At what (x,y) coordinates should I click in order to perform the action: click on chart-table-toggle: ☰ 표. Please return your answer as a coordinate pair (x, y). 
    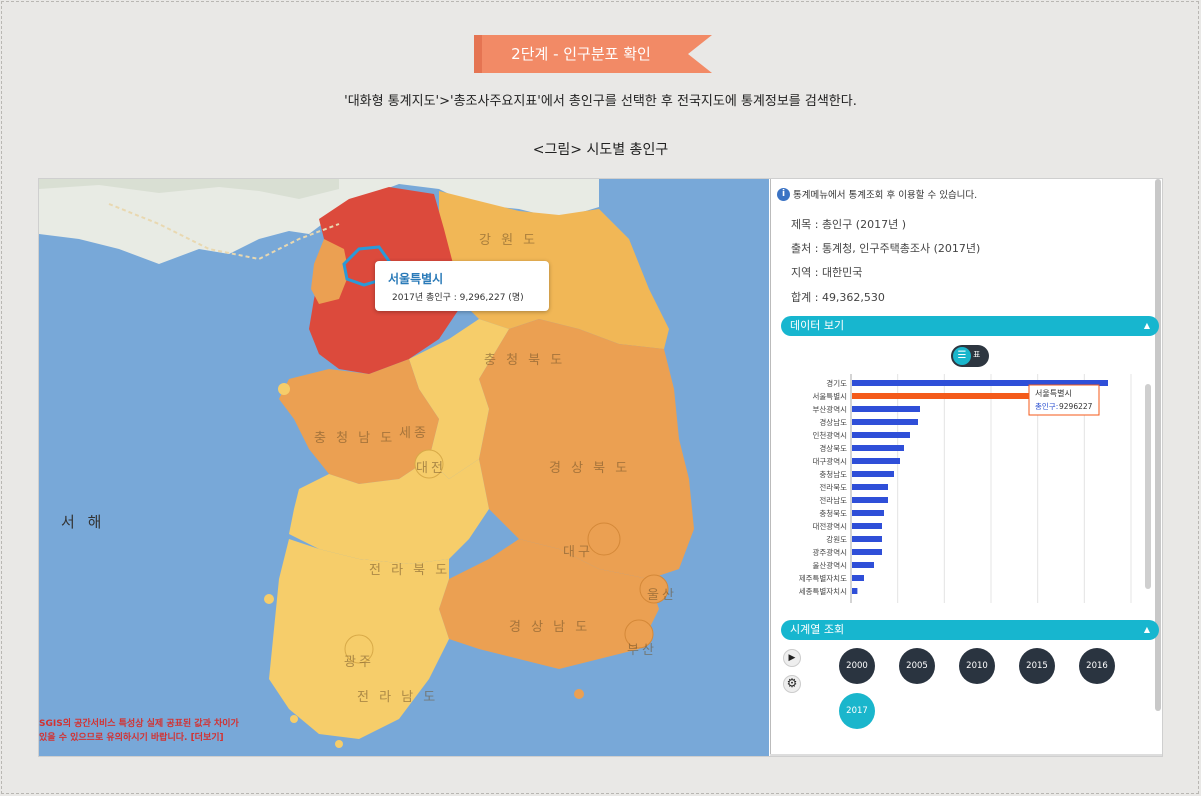
    Looking at the image, I should click on (970, 356).